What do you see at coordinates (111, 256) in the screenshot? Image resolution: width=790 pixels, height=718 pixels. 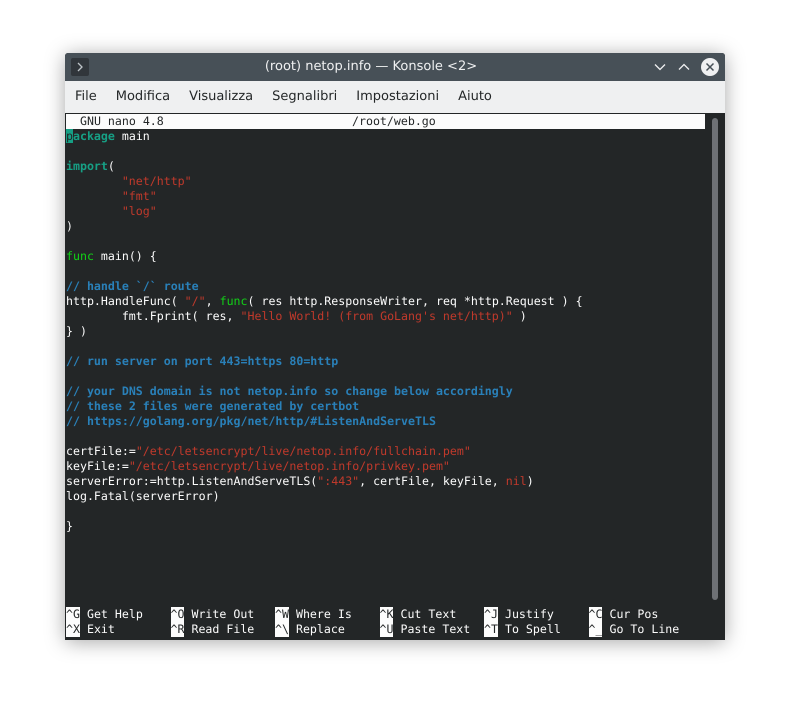 I see `code-line: func main() {` at bounding box center [111, 256].